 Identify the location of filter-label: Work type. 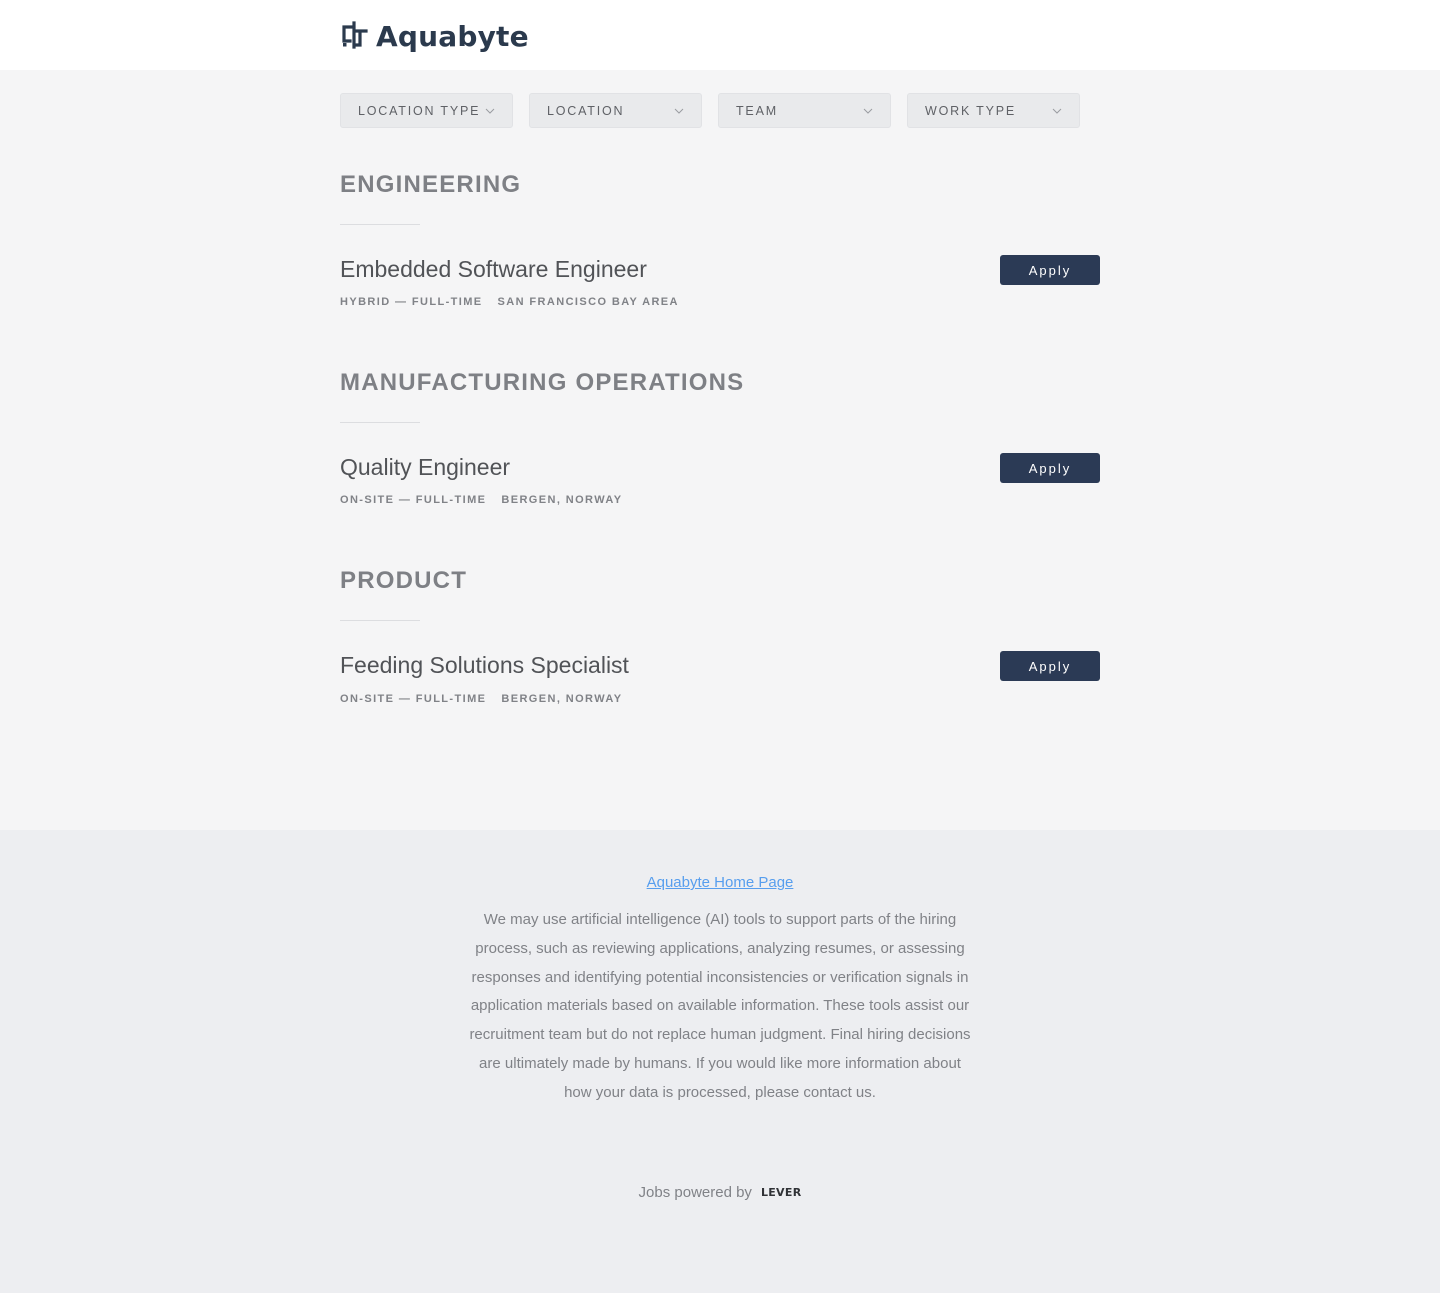
(970, 110).